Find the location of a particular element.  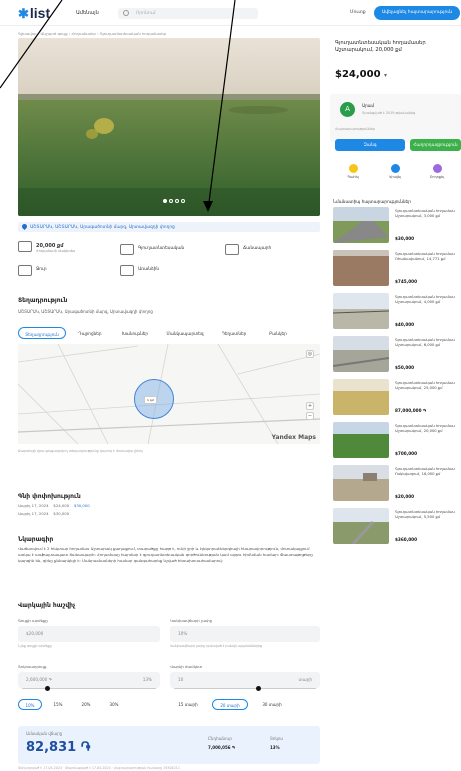

map-zoom-in-icon: + is located at coordinates (310, 406).